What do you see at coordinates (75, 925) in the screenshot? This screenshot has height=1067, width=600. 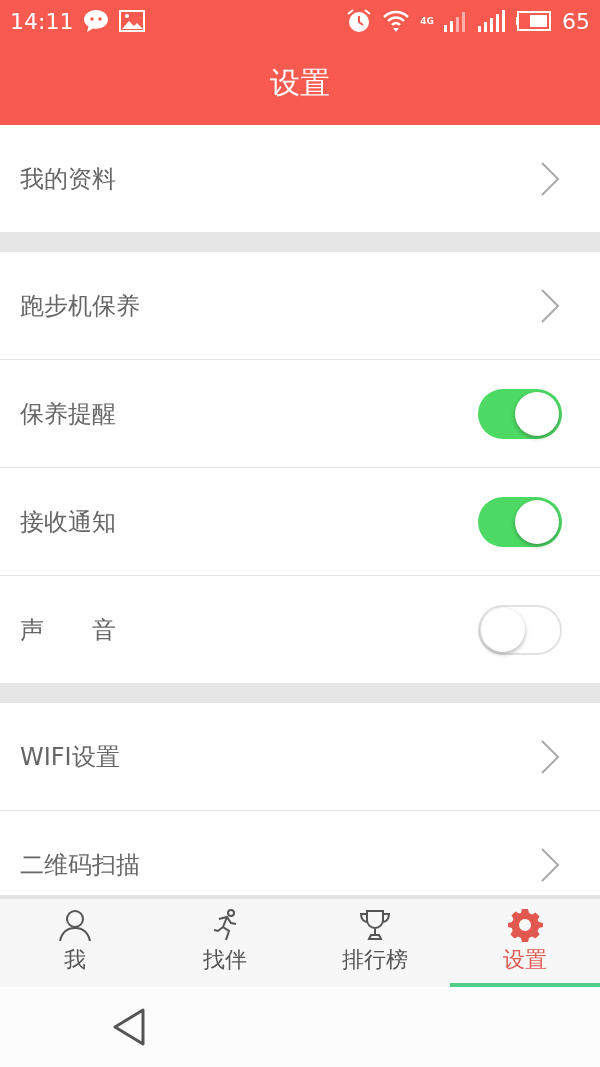 I see `person-icon` at bounding box center [75, 925].